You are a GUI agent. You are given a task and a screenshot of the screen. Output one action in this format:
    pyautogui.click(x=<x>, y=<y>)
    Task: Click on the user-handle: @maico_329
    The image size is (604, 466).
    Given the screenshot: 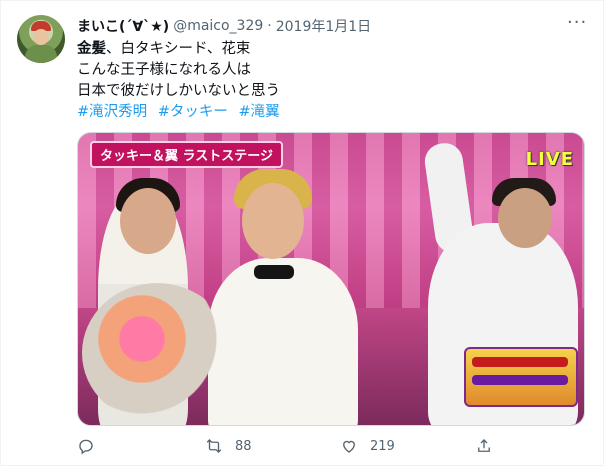 What is the action you would take?
    pyautogui.click(x=218, y=26)
    